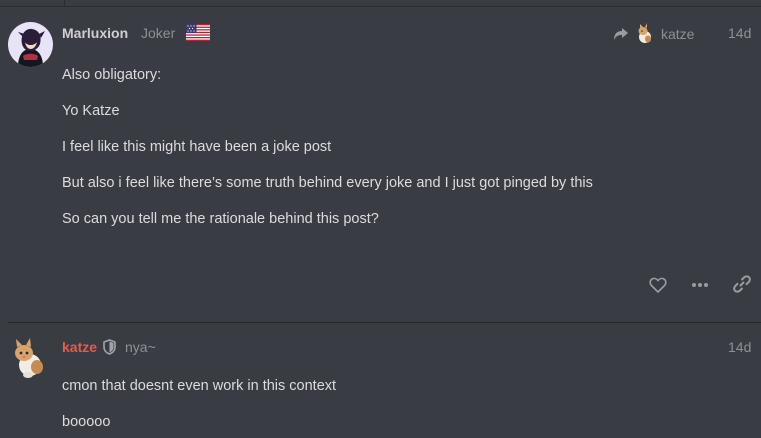 Image resolution: width=761 pixels, height=438 pixels. What do you see at coordinates (112, 75) in the screenshot?
I see `post-paragraph: Also obligatory:` at bounding box center [112, 75].